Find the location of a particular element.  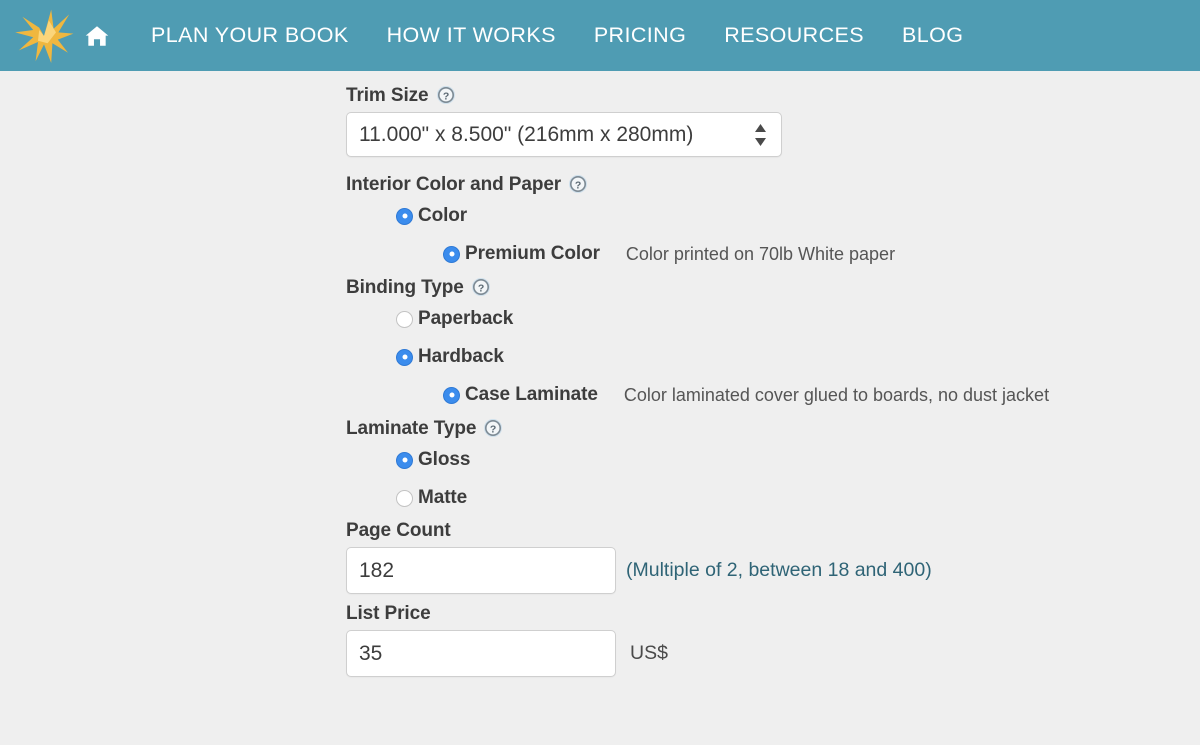

binding-type-label: Binding Type is located at coordinates (405, 287).